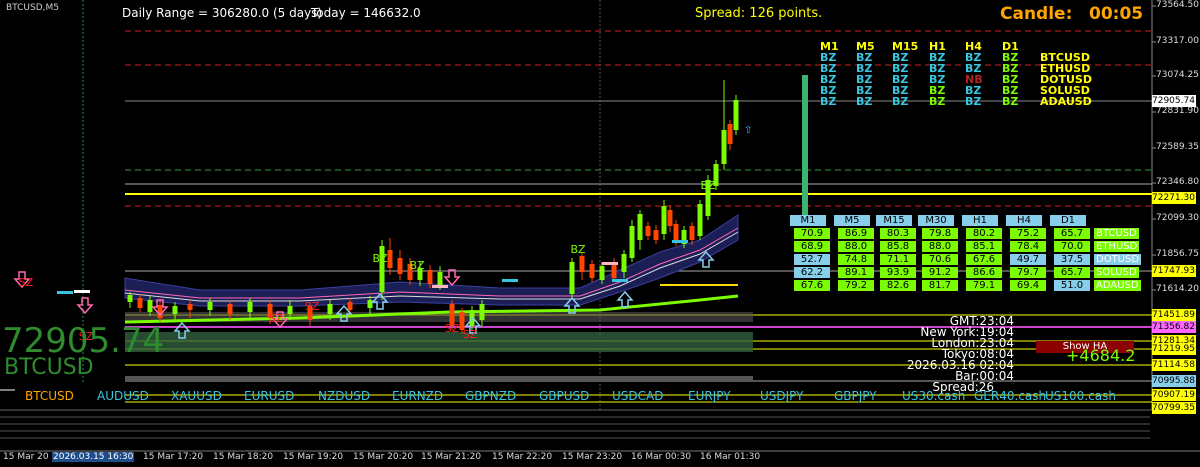 This screenshot has height=467, width=1200. What do you see at coordinates (1072, 246) in the screenshot?
I see `strength-cell: 70.0` at bounding box center [1072, 246].